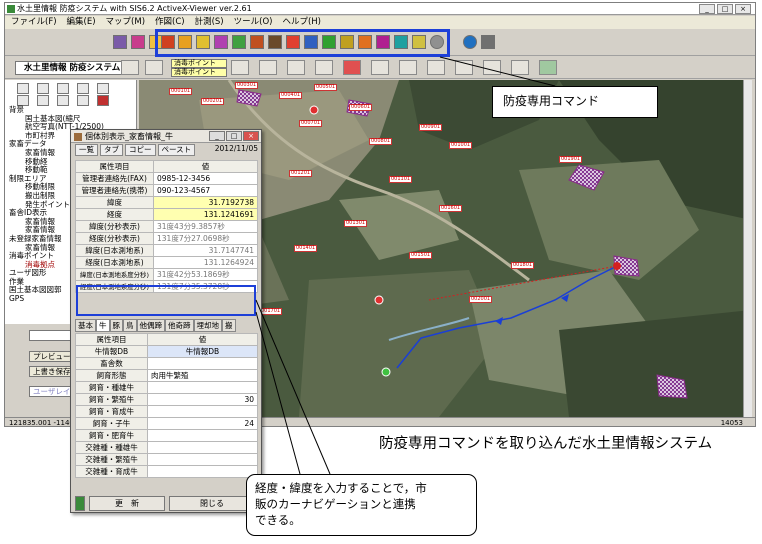 The image size is (762, 544). I want to click on description-line: できる。, so click(278, 520).